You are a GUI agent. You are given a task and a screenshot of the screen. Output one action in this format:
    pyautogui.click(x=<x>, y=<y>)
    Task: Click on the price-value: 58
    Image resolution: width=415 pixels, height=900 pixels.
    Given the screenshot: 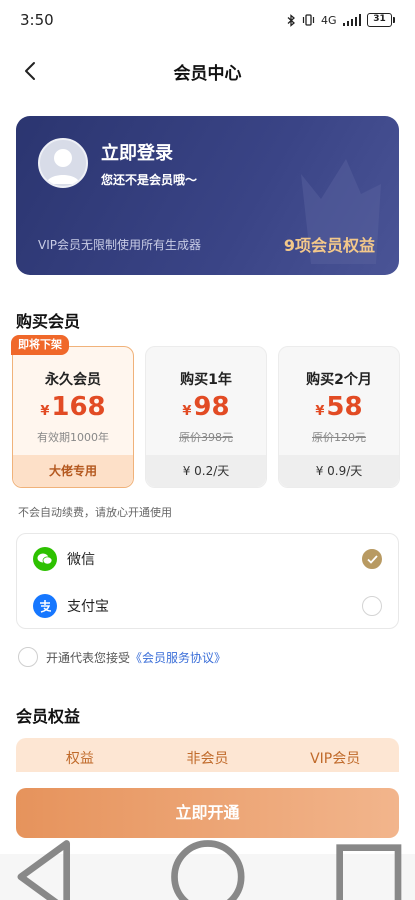 What is the action you would take?
    pyautogui.click(x=344, y=407)
    